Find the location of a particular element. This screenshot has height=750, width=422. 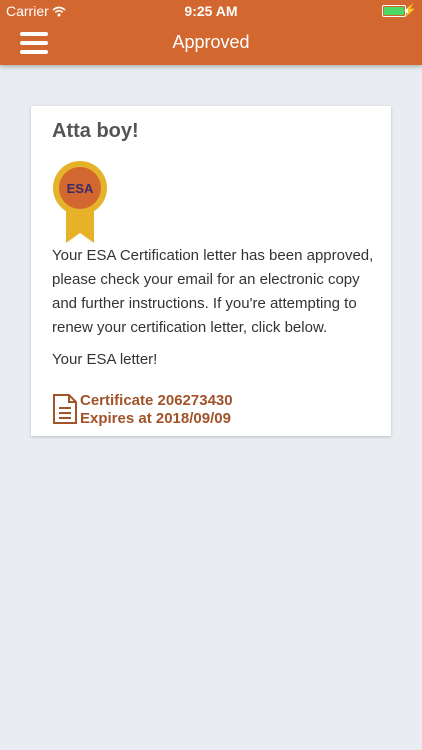

battery-icon is located at coordinates (395, 11).